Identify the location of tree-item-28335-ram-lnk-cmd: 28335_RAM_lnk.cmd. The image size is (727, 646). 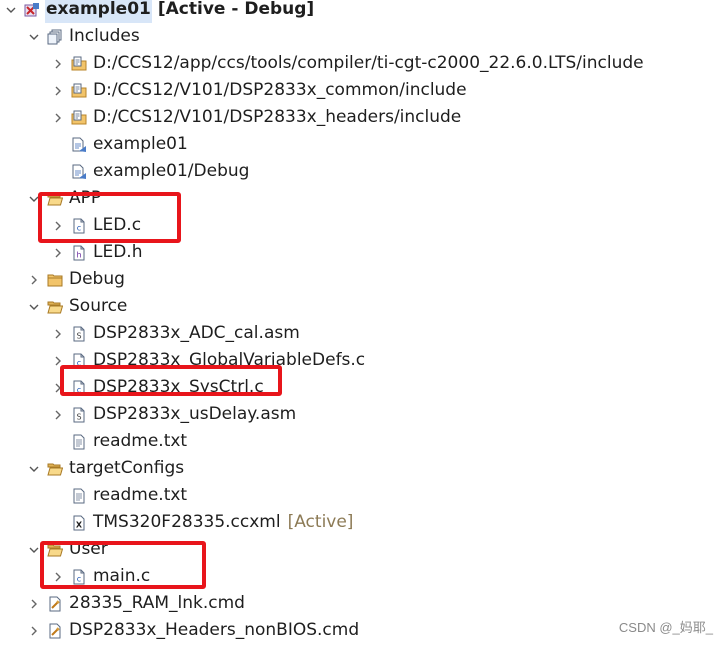
(136, 603).